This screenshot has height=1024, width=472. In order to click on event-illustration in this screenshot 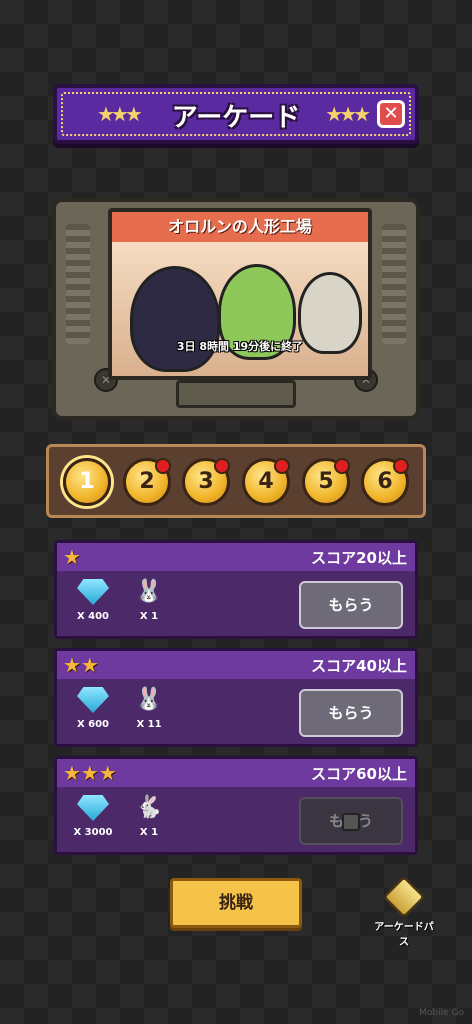, I will do `click(240, 309)`.